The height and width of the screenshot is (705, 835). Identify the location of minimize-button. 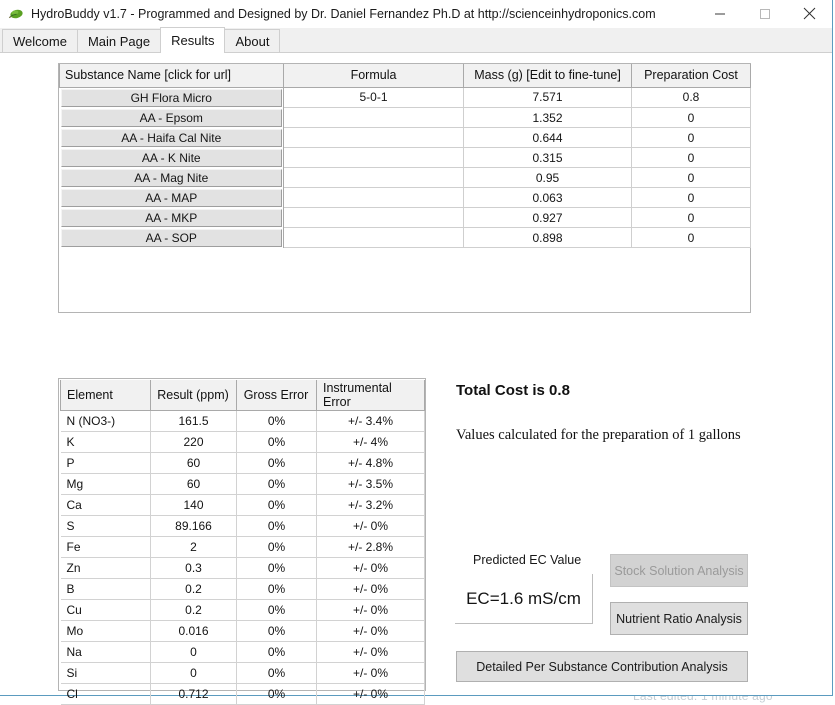
(719, 14).